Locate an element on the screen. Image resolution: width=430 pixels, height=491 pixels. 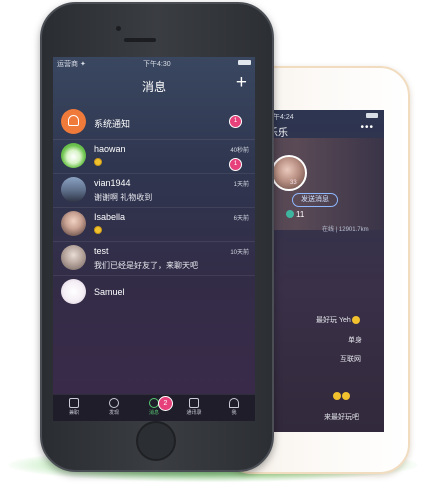
home-button is located at coordinates (156, 441).